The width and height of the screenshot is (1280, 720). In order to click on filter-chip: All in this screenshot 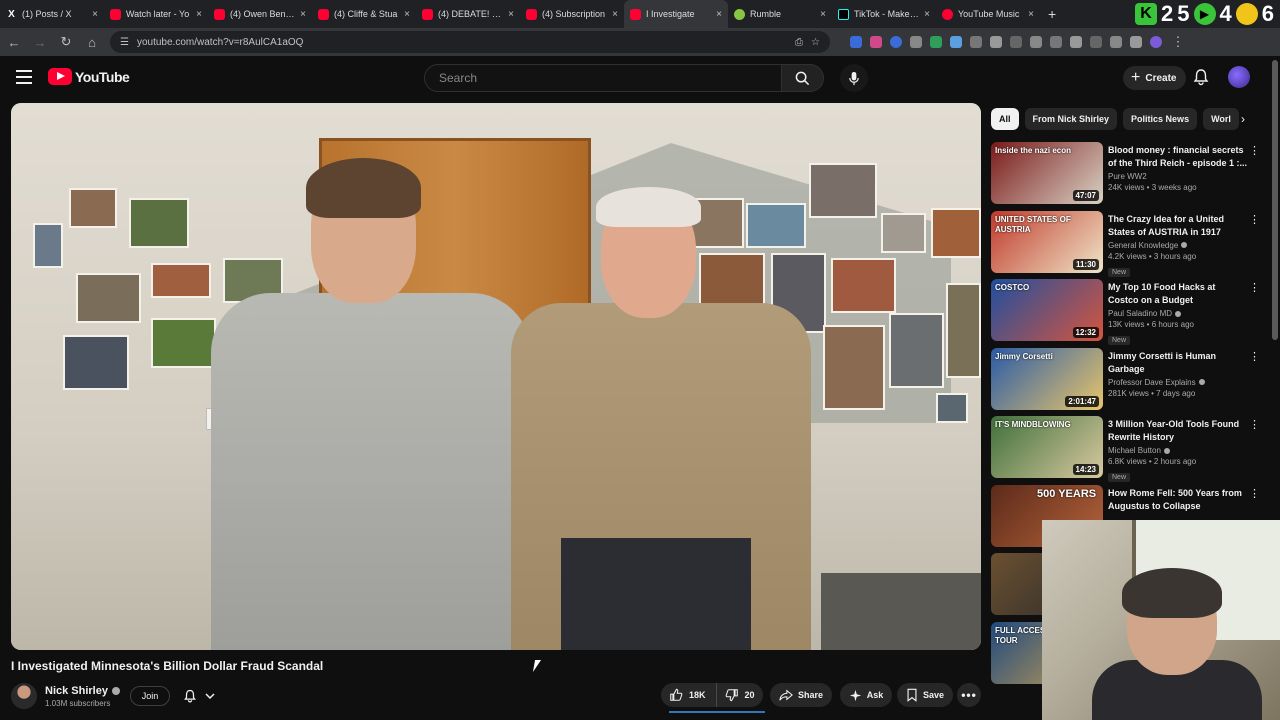, I will do `click(1005, 119)`.